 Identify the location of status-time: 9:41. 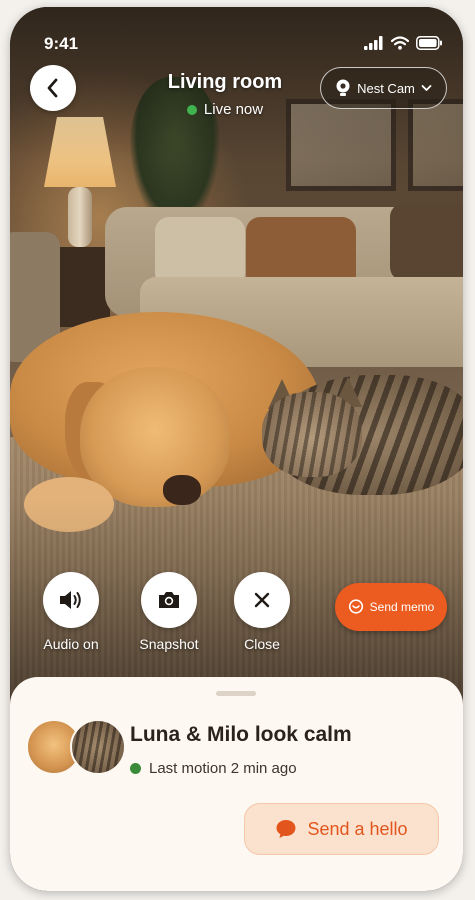
(61, 43).